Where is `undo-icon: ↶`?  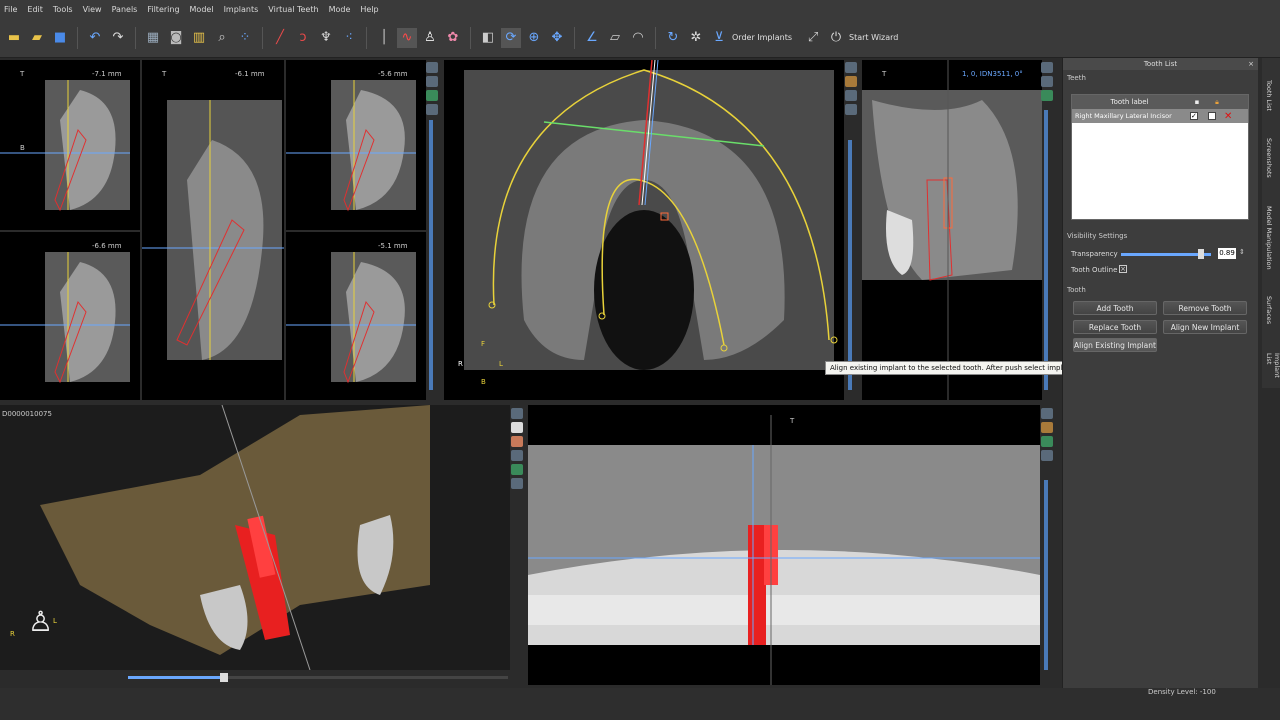 undo-icon: ↶ is located at coordinates (95, 38).